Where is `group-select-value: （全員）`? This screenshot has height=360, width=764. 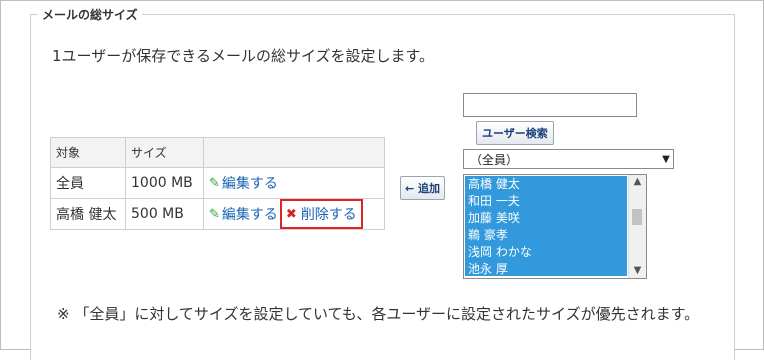 group-select-value: （全員） is located at coordinates (494, 159).